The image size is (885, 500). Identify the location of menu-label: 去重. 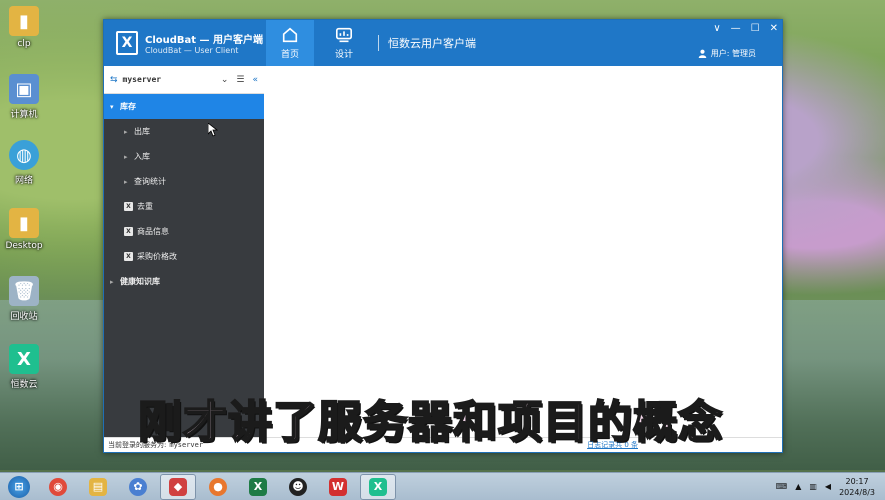
(145, 206).